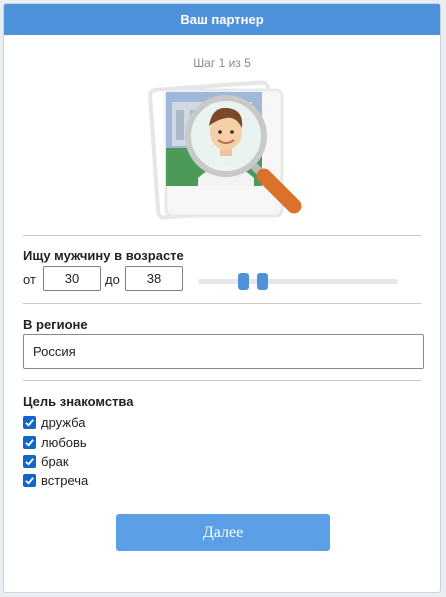  Describe the element at coordinates (29, 279) in the screenshot. I see `age-from-label: от` at that location.